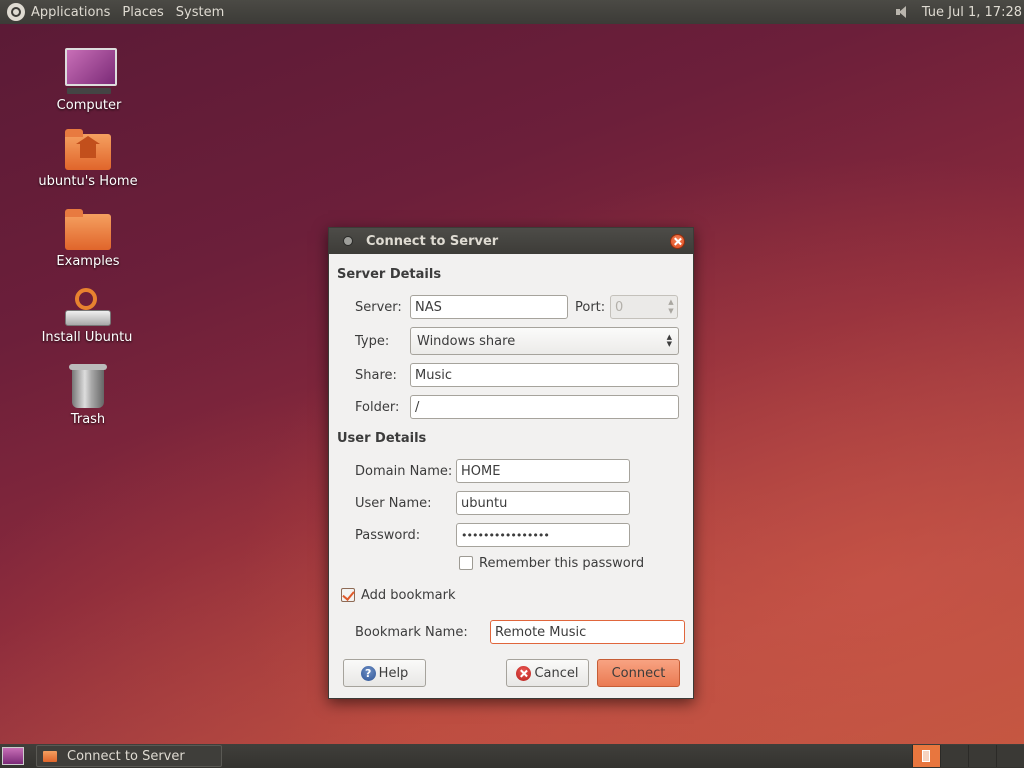  I want to click on domain-input: HOME, so click(543, 471).